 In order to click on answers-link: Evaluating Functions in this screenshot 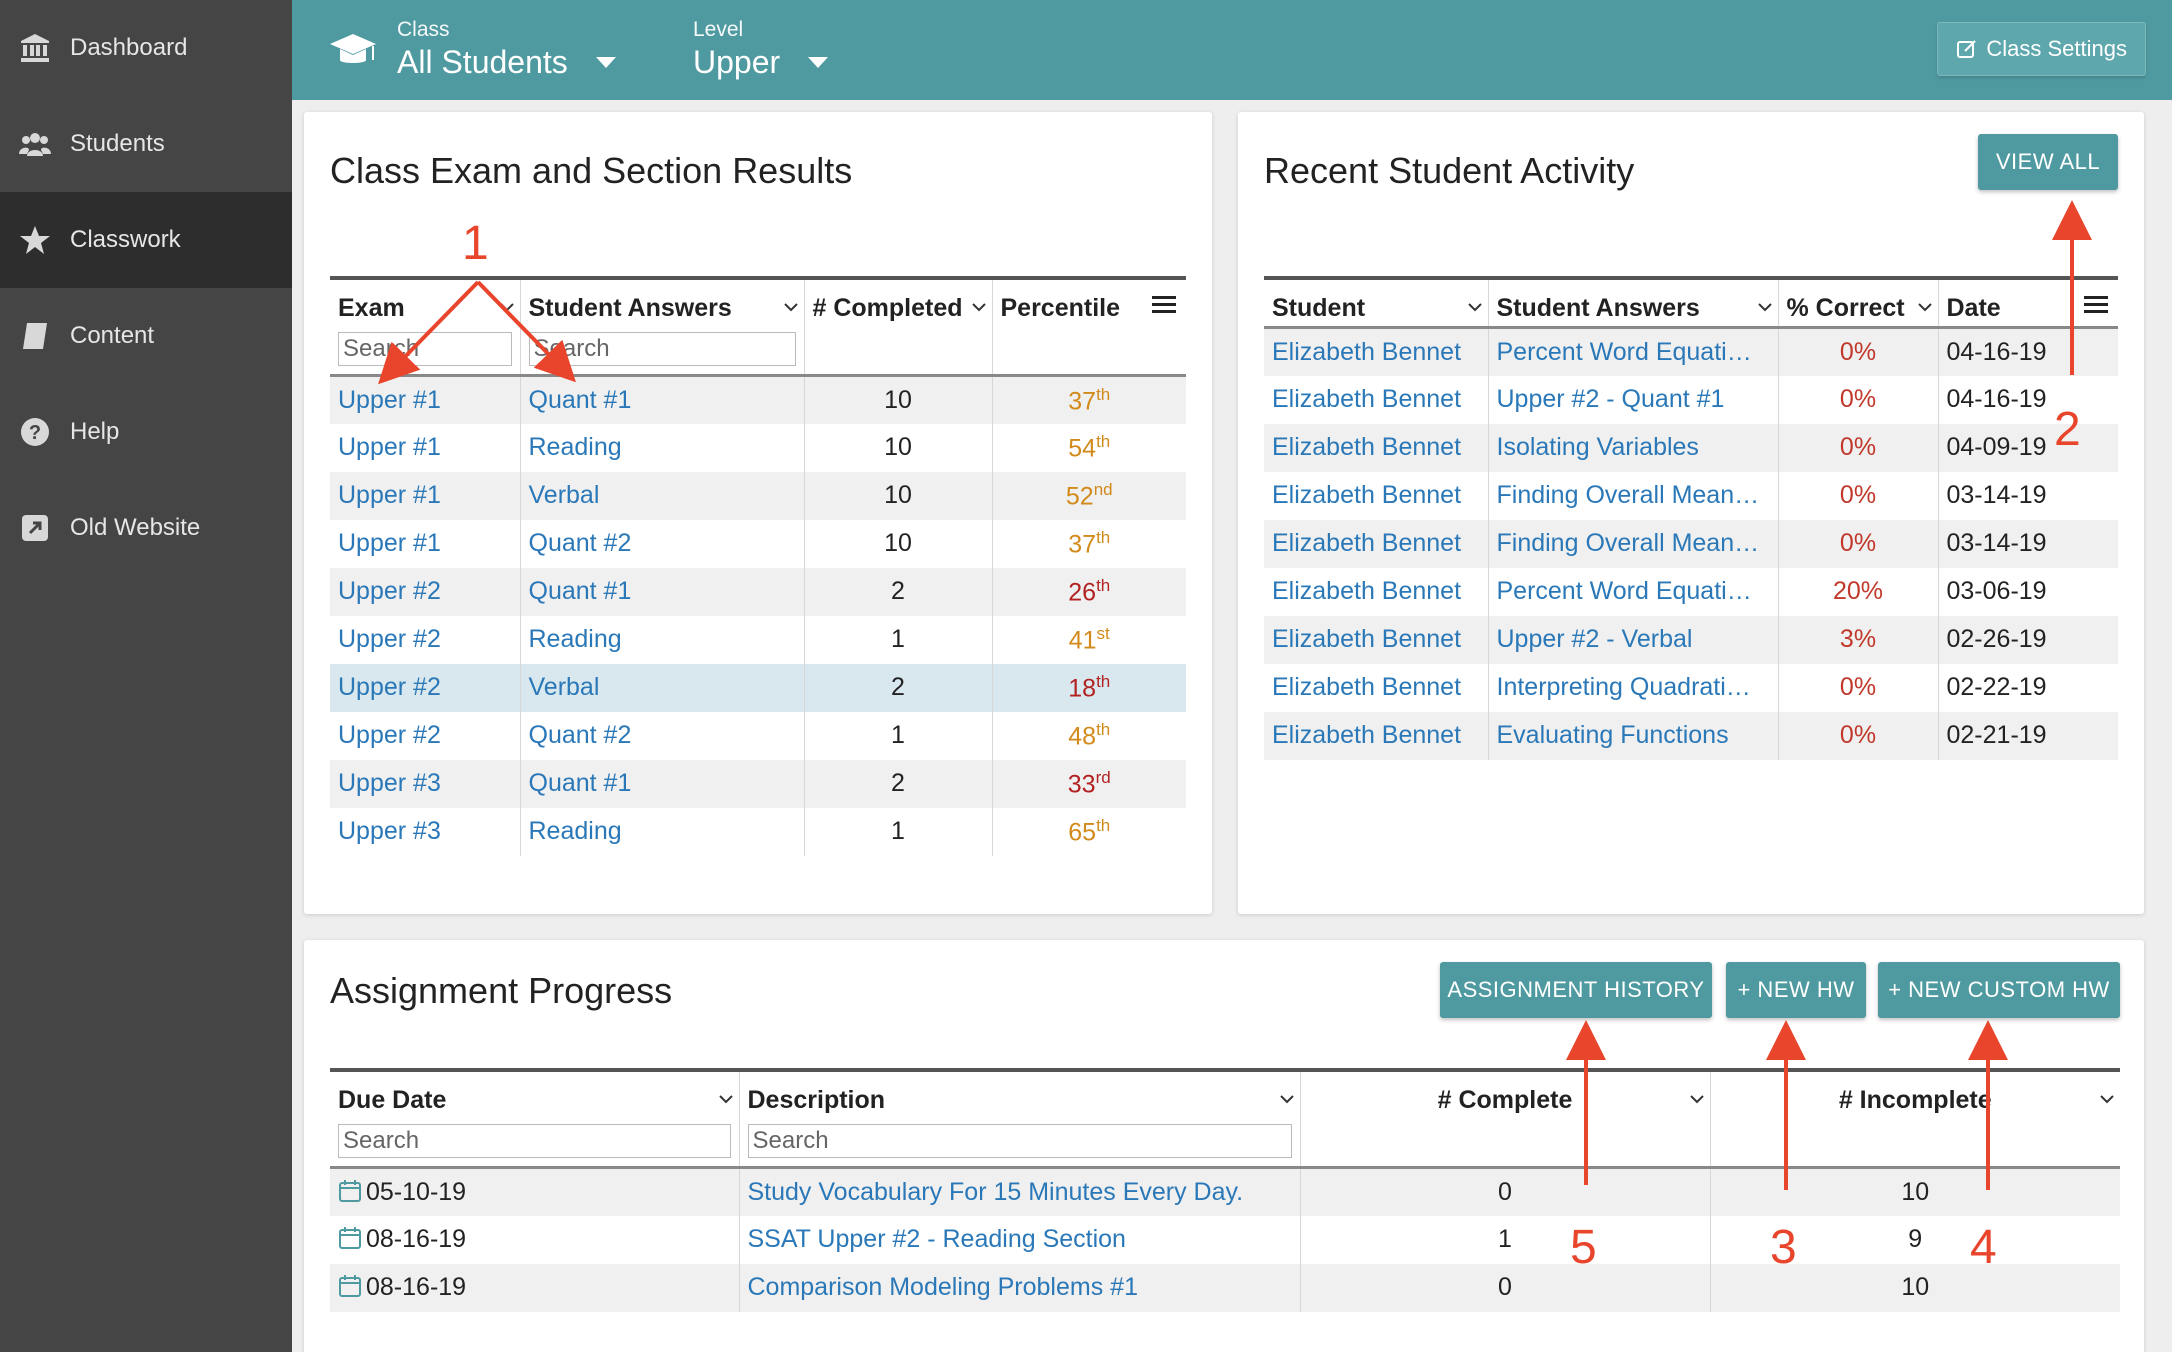, I will do `click(1633, 735)`.